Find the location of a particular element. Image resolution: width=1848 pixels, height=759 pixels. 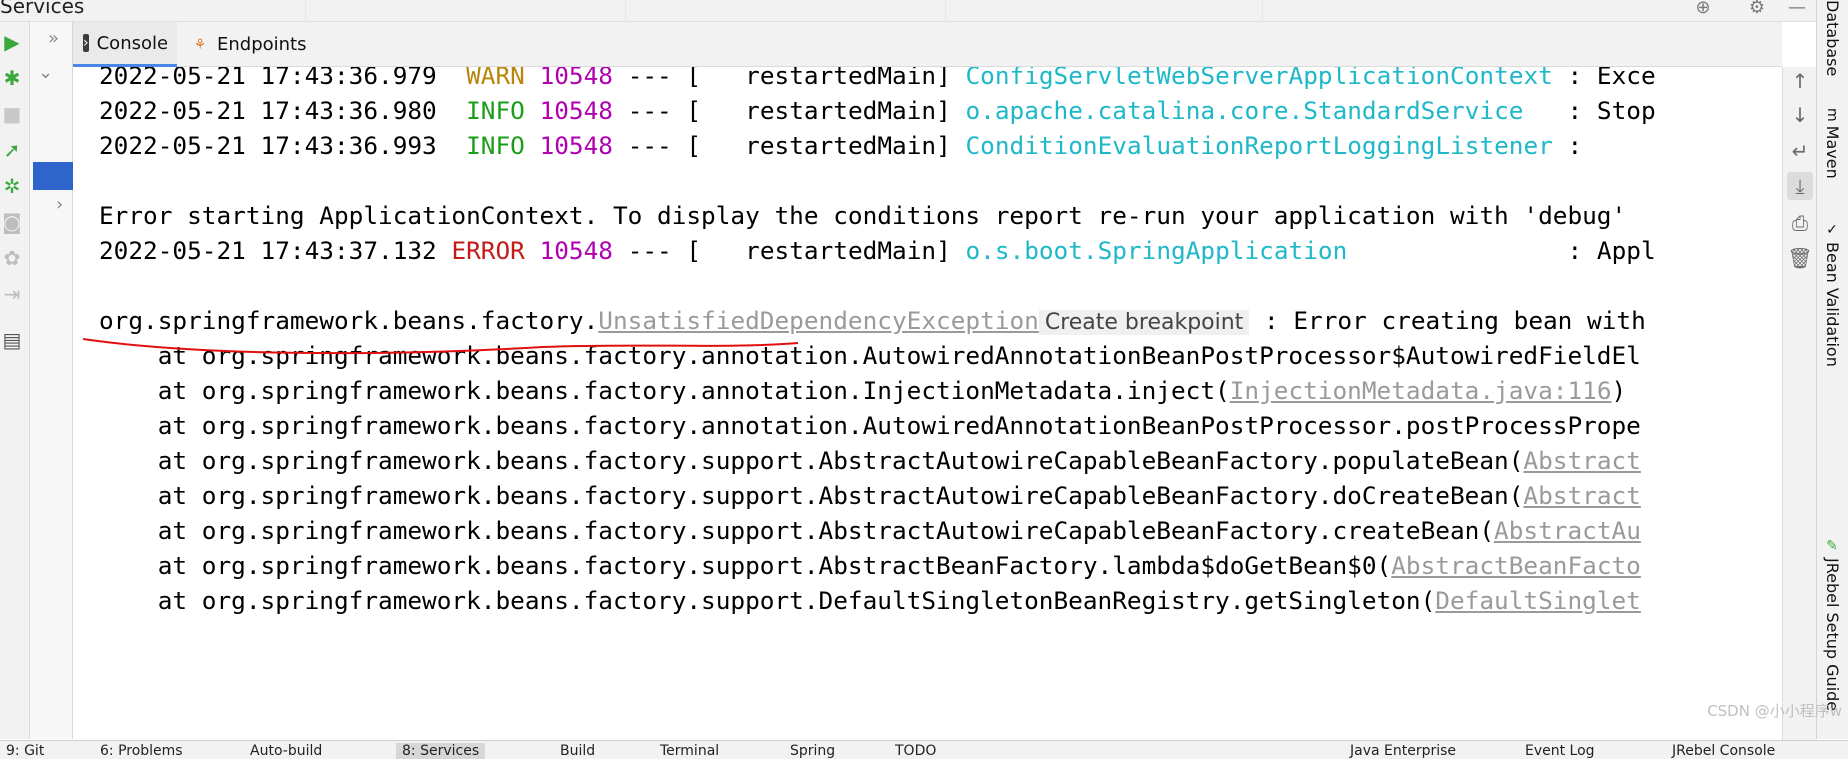

side-tab-database: Database is located at coordinates (1832, 38).